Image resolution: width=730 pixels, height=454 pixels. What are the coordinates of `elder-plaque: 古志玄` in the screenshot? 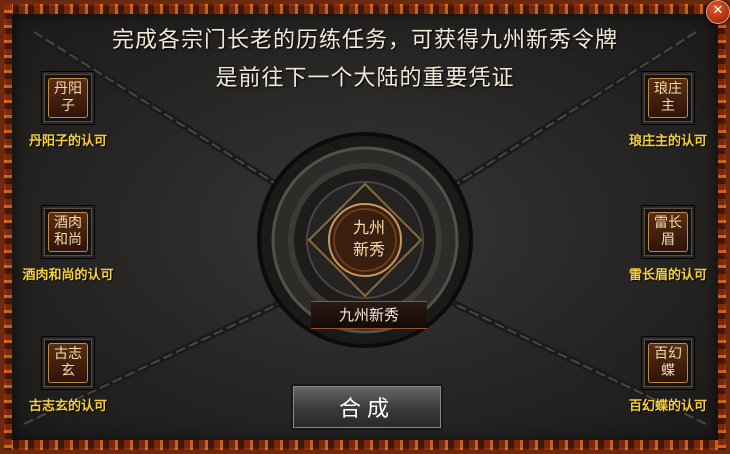 It's located at (68, 363).